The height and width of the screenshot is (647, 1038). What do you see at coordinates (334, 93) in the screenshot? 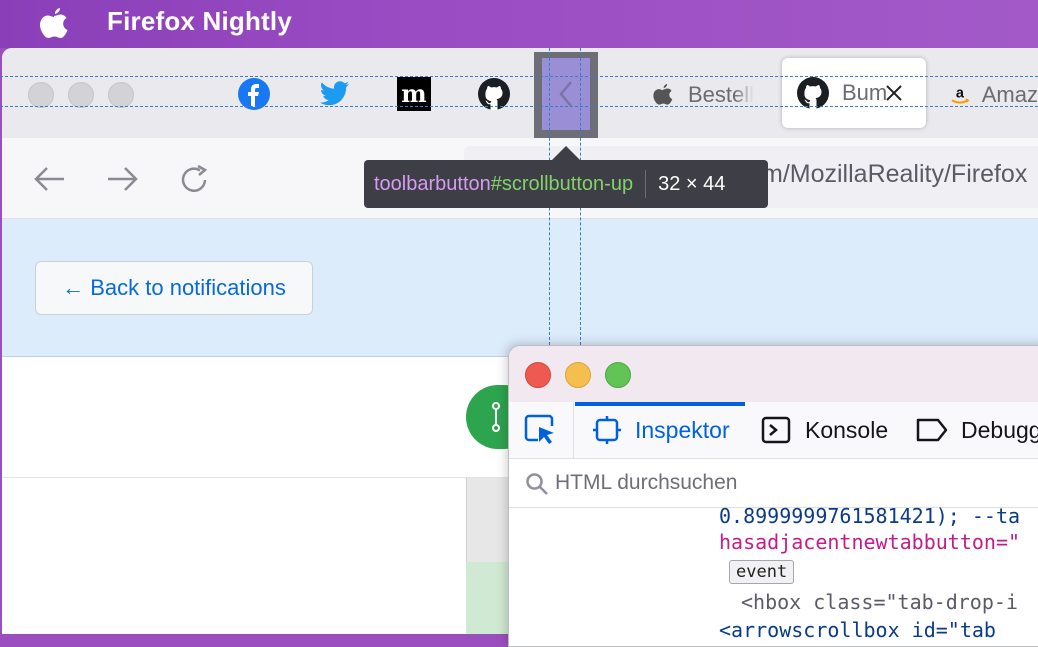
I see `twitter-icon` at bounding box center [334, 93].